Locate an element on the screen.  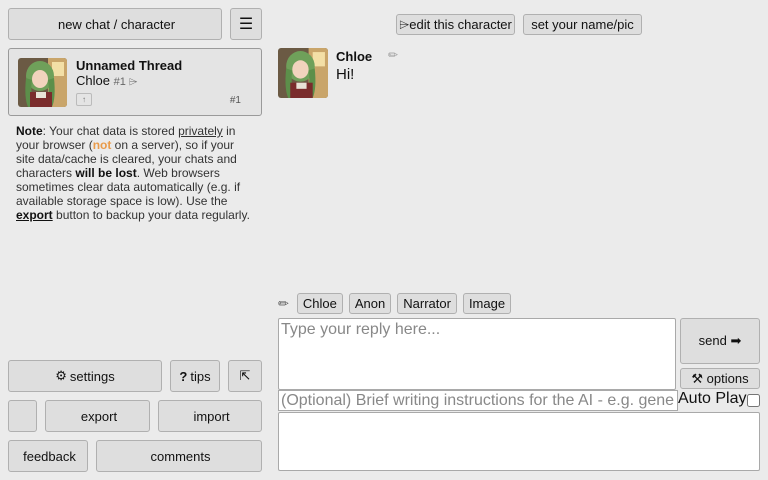
comments-button: comments is located at coordinates (179, 456).